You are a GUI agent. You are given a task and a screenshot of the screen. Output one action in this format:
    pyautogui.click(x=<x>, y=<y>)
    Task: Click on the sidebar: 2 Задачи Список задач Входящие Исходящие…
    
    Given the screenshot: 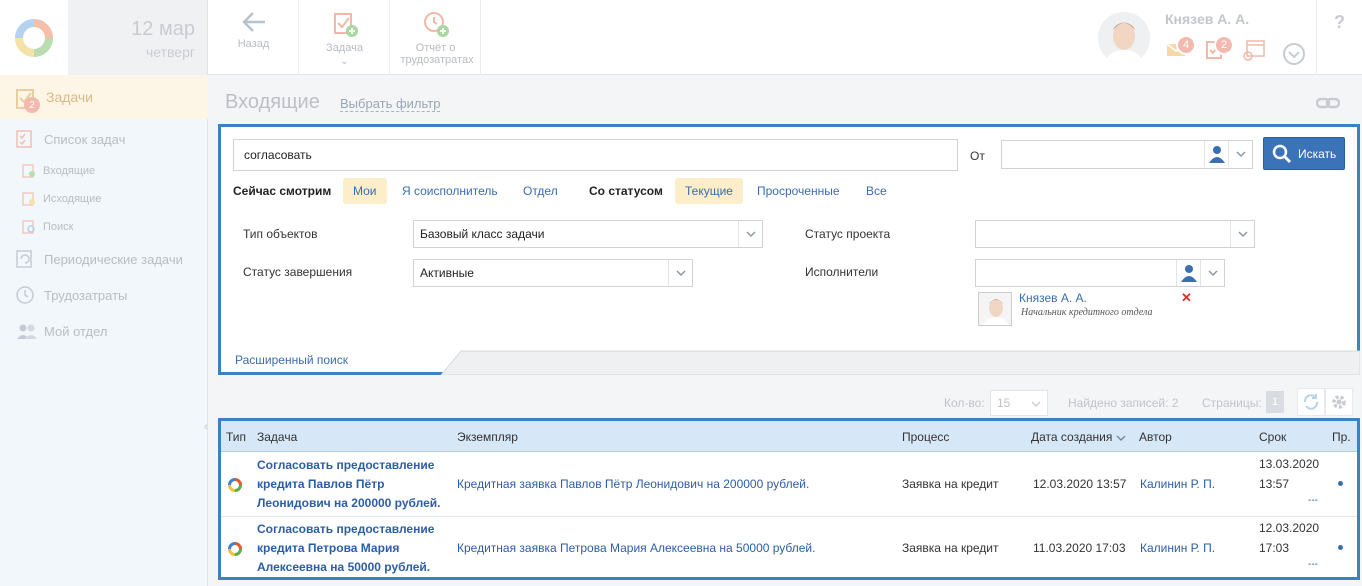 What is the action you would take?
    pyautogui.click(x=104, y=330)
    